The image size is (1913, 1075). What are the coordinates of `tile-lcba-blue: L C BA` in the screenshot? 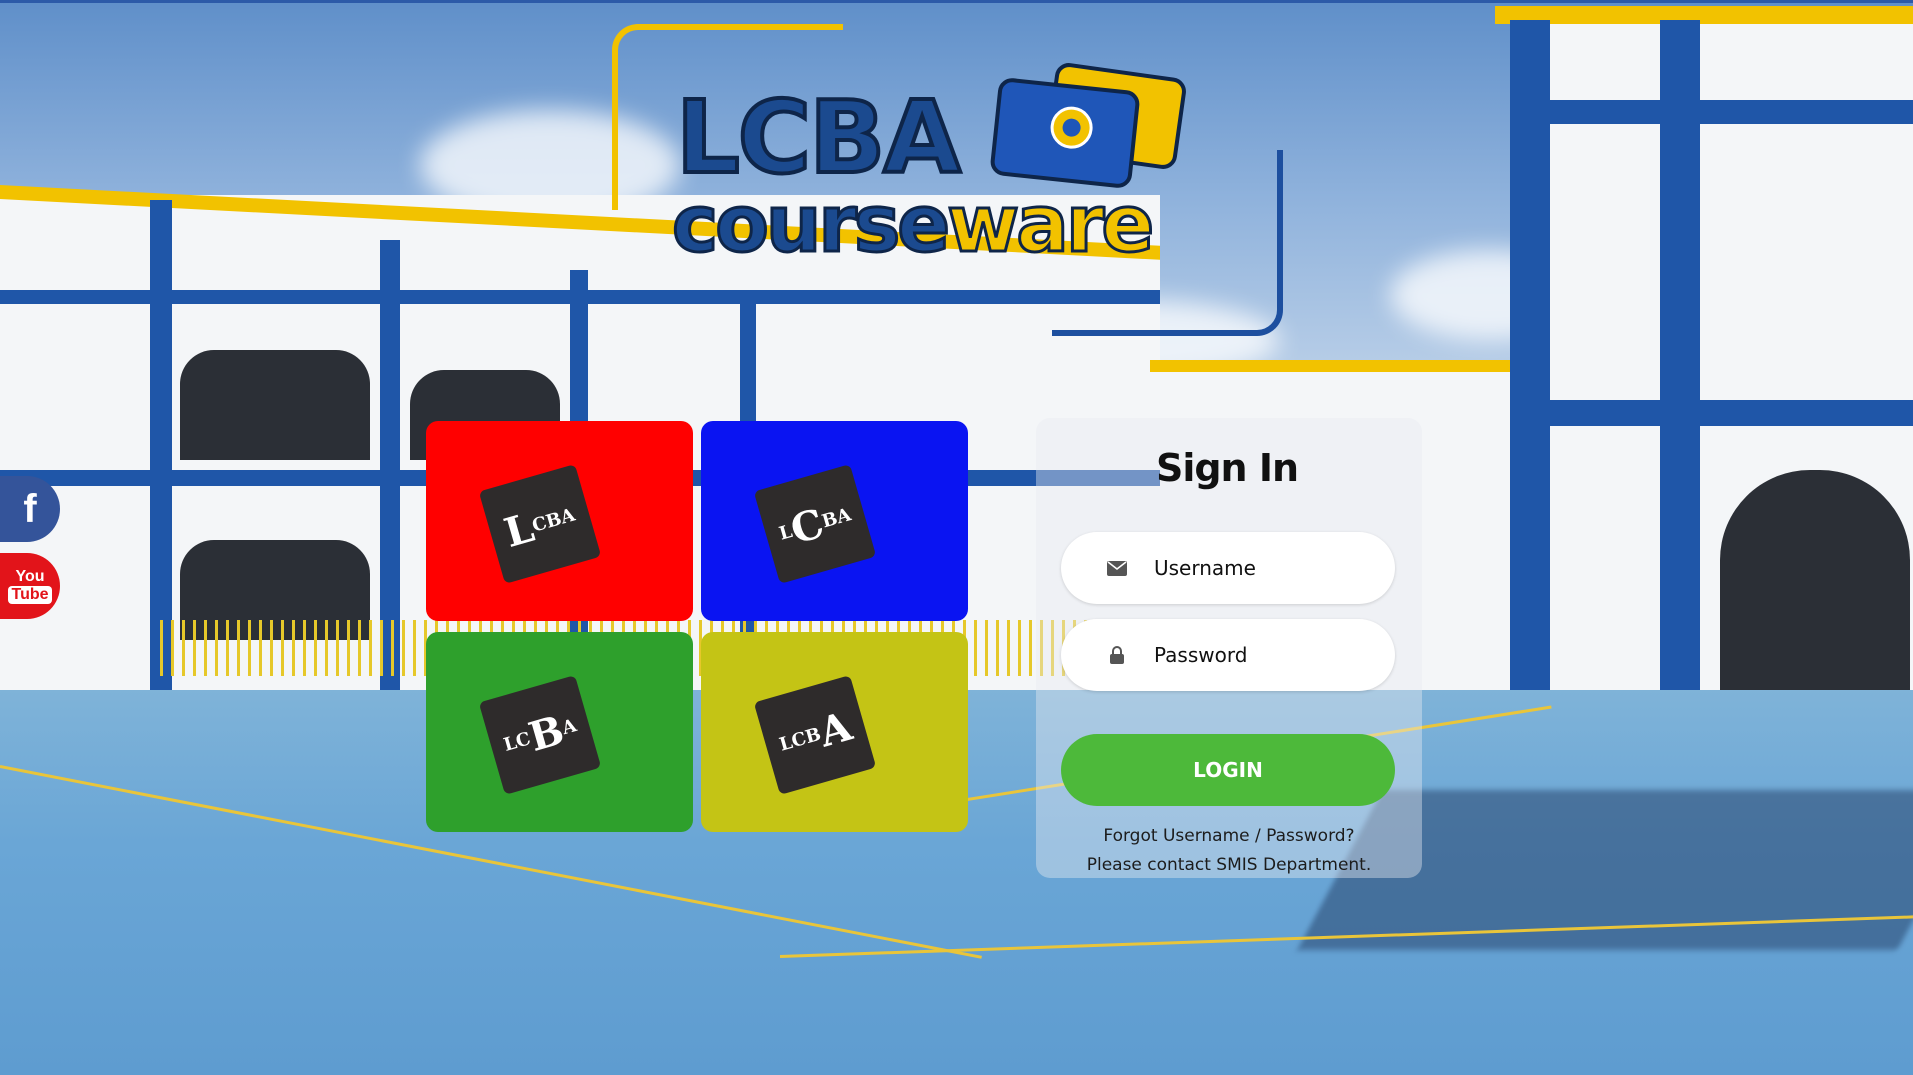 It's located at (834, 521).